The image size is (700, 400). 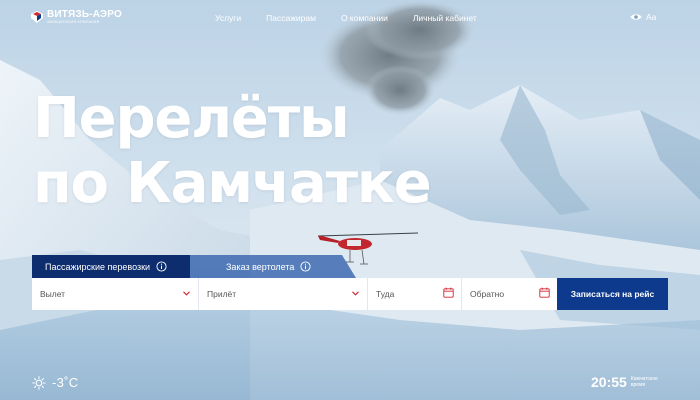 What do you see at coordinates (73, 22) in the screenshot?
I see `logo-subtitle: АВИАЦИОННАЯ КОМПАНИЯ` at bounding box center [73, 22].